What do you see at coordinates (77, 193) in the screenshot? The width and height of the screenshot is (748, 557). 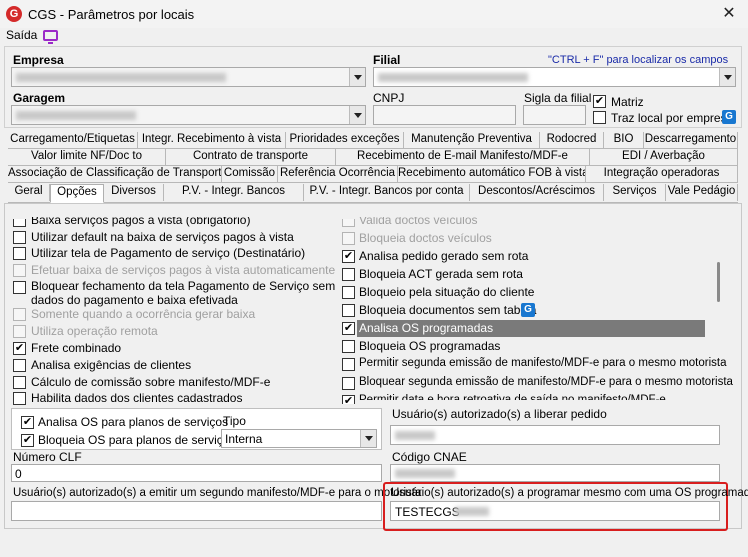 I see `tab-opcoes: Opções` at bounding box center [77, 193].